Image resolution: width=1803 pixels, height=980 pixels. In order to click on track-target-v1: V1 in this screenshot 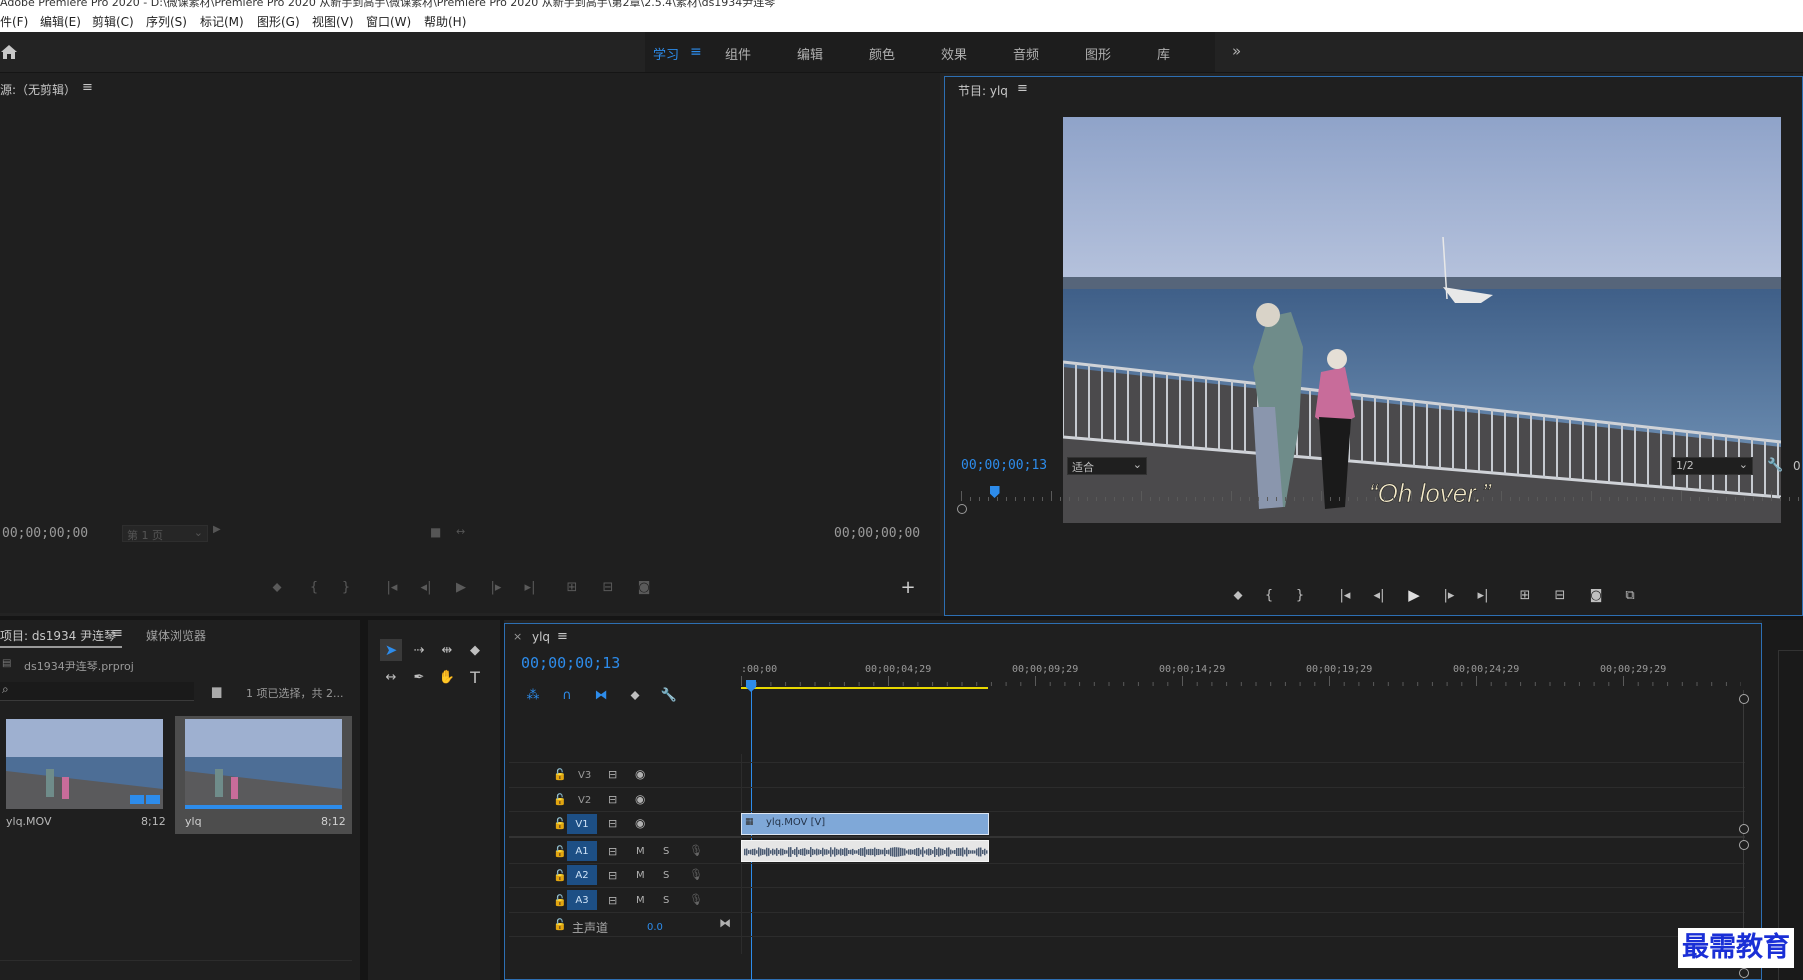, I will do `click(582, 824)`.